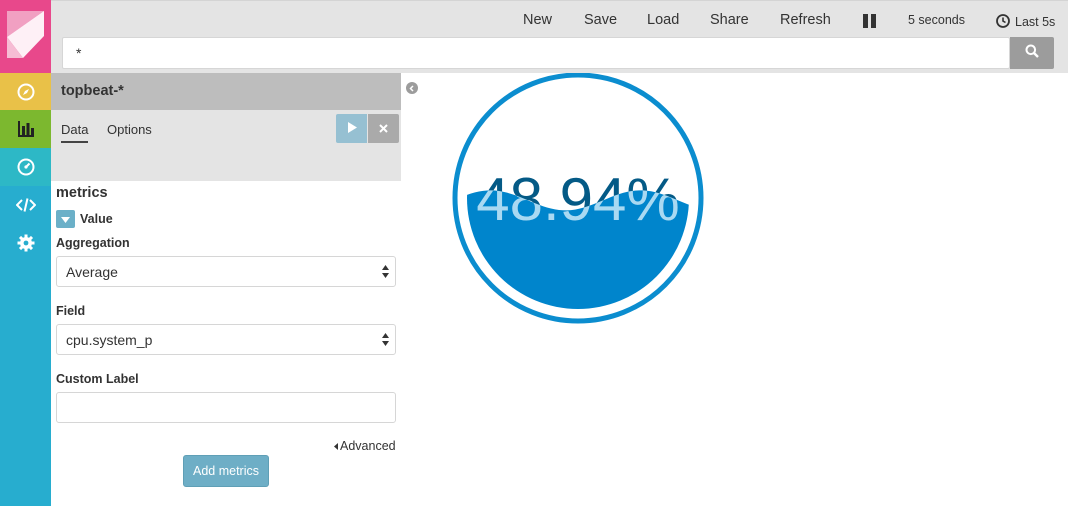 This screenshot has height=506, width=1068. I want to click on advanced-label: Advanced, so click(368, 446).